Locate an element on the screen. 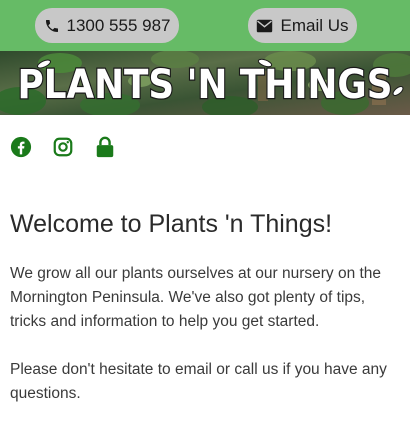 This screenshot has height=435, width=410. logo-text: PLANTS 'N THINGS is located at coordinates (205, 85).